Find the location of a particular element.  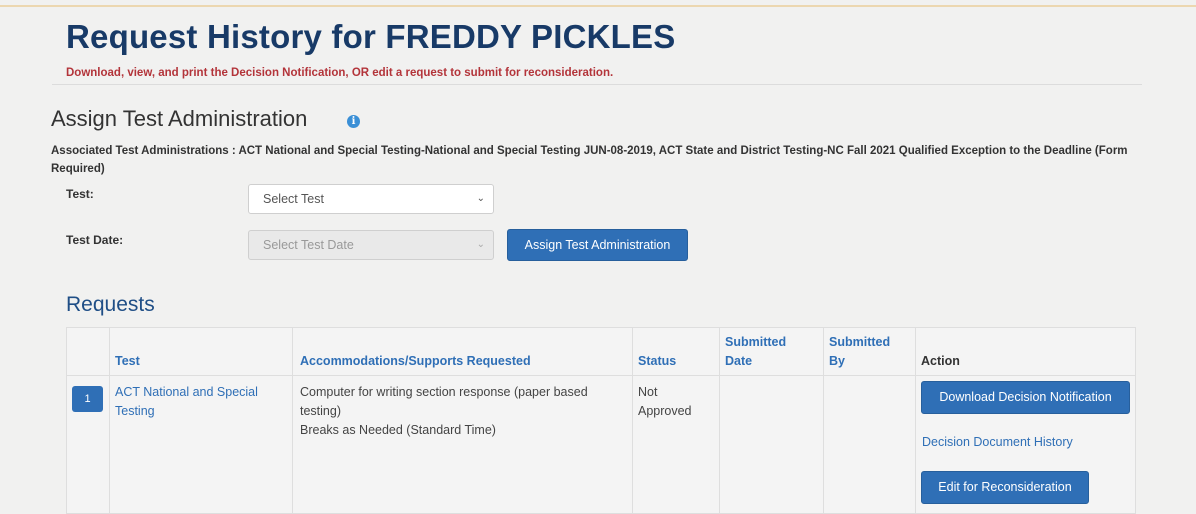

requests-title: Requests is located at coordinates (110, 304).